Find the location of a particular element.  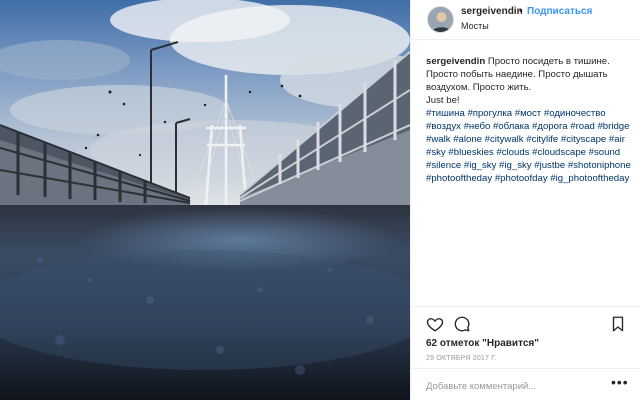

user-avatar-icon is located at coordinates (440, 19).